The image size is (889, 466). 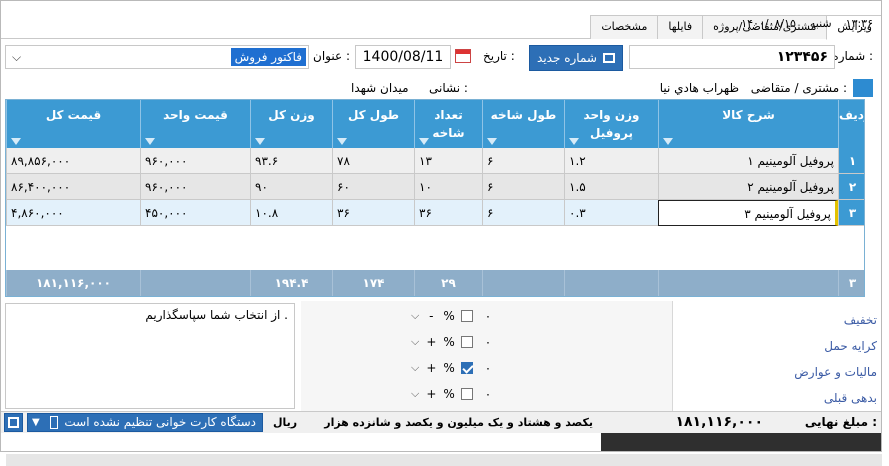 What do you see at coordinates (291, 187) in the screenshot?
I see `grid-cell-total-weight: ۹۰` at bounding box center [291, 187].